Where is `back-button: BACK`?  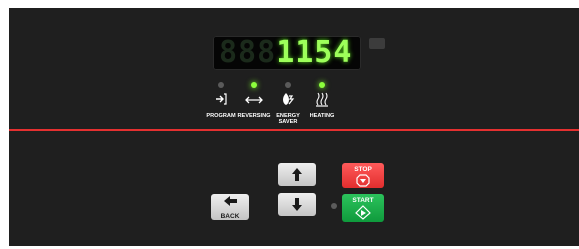
back-button: BACK is located at coordinates (230, 207).